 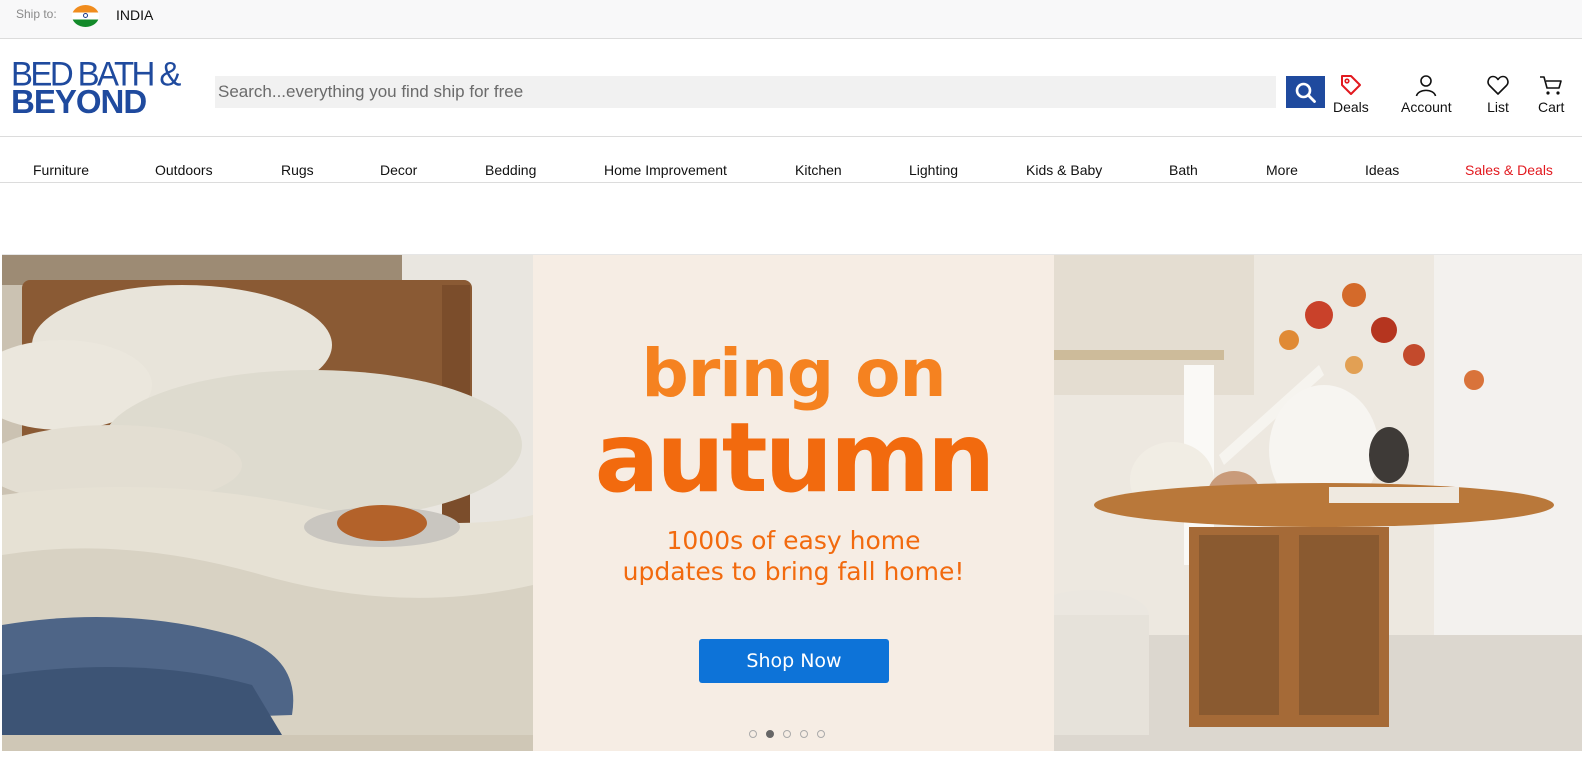 I want to click on ship-country: INDIA, so click(x=134, y=15).